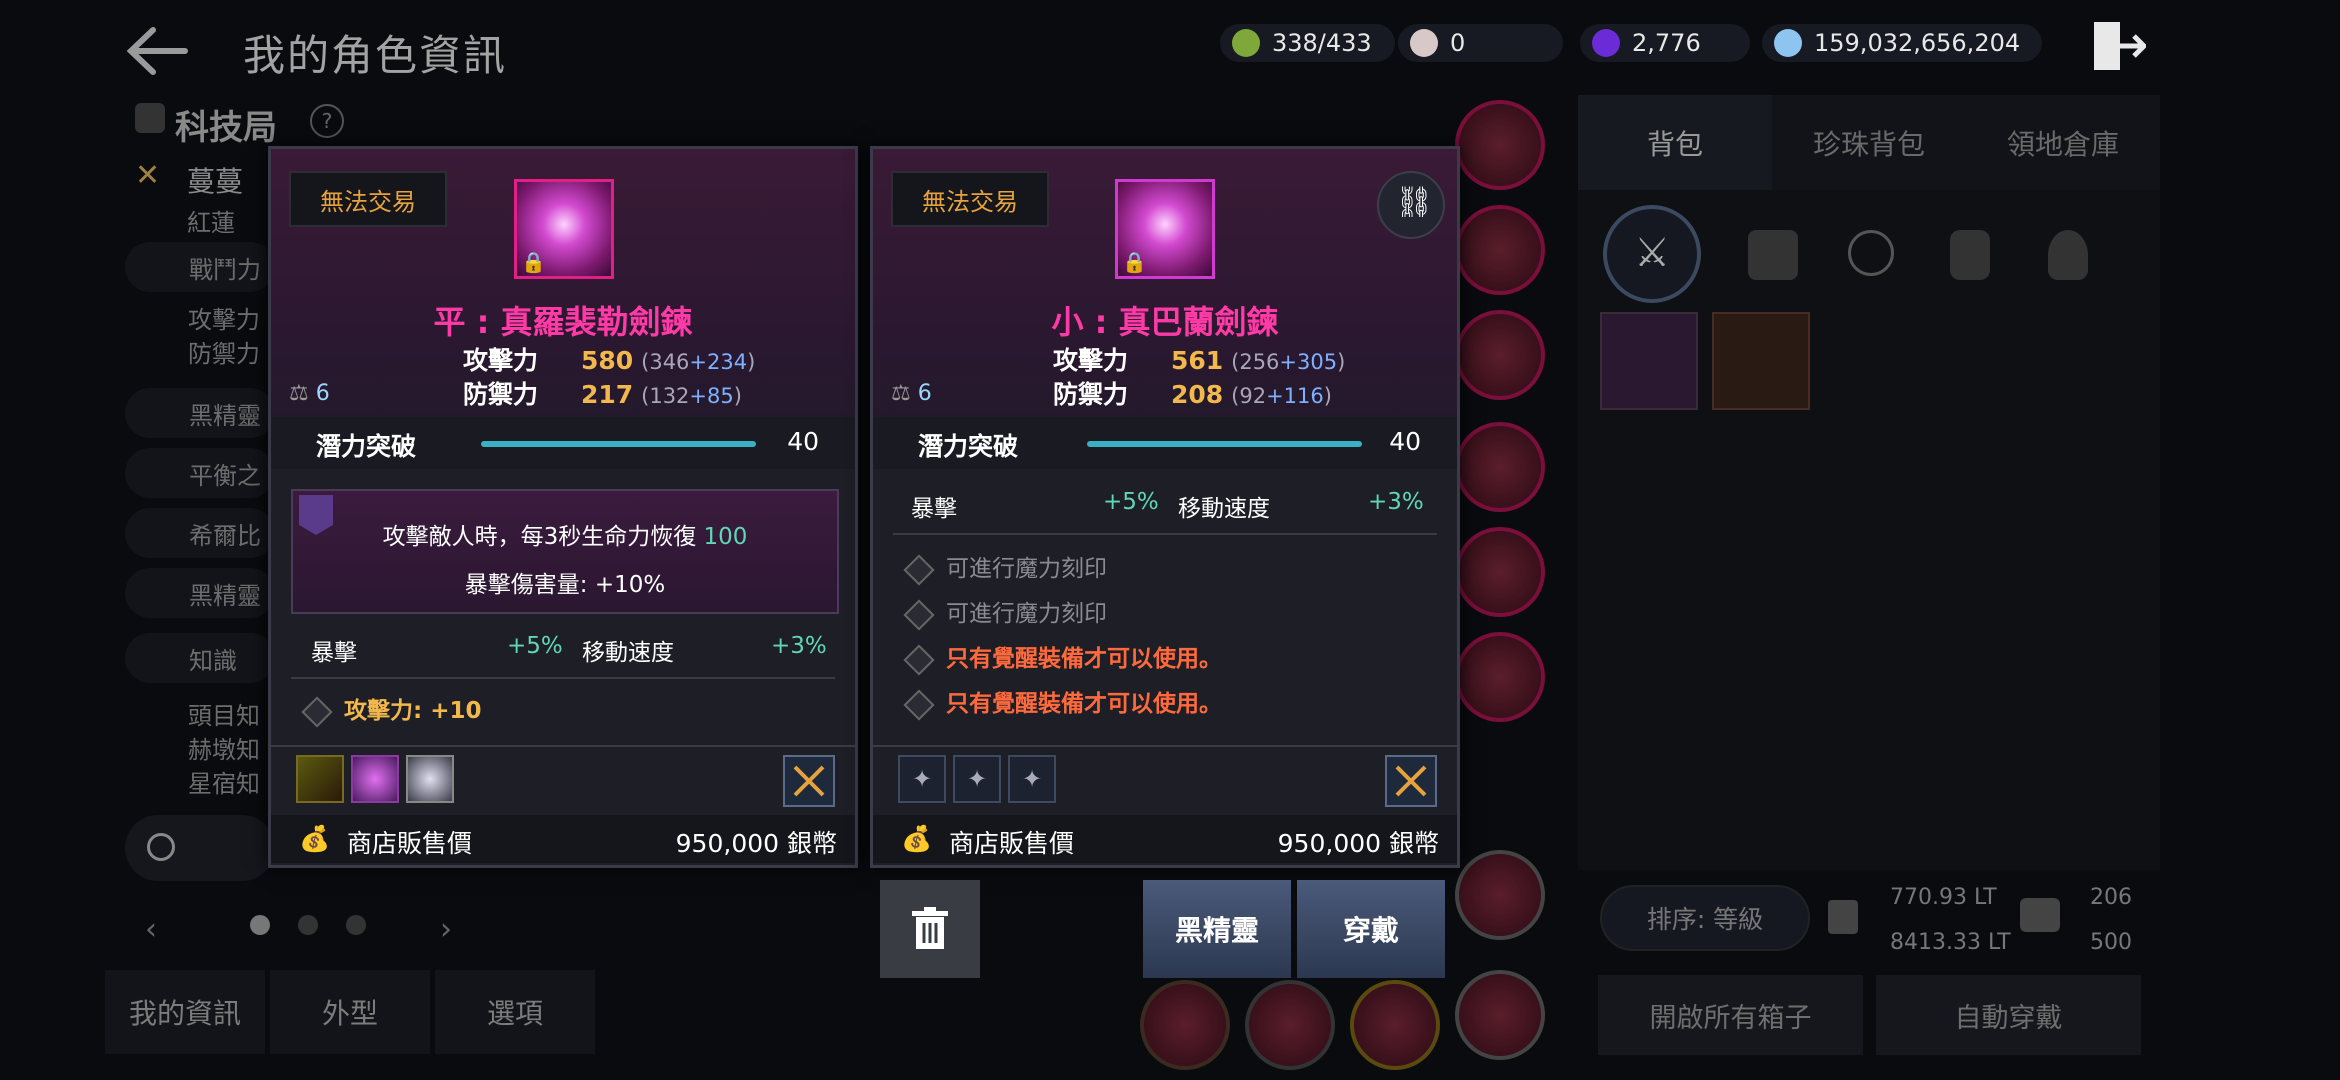  What do you see at coordinates (1675, 142) in the screenshot?
I see `tab-bag: 背包` at bounding box center [1675, 142].